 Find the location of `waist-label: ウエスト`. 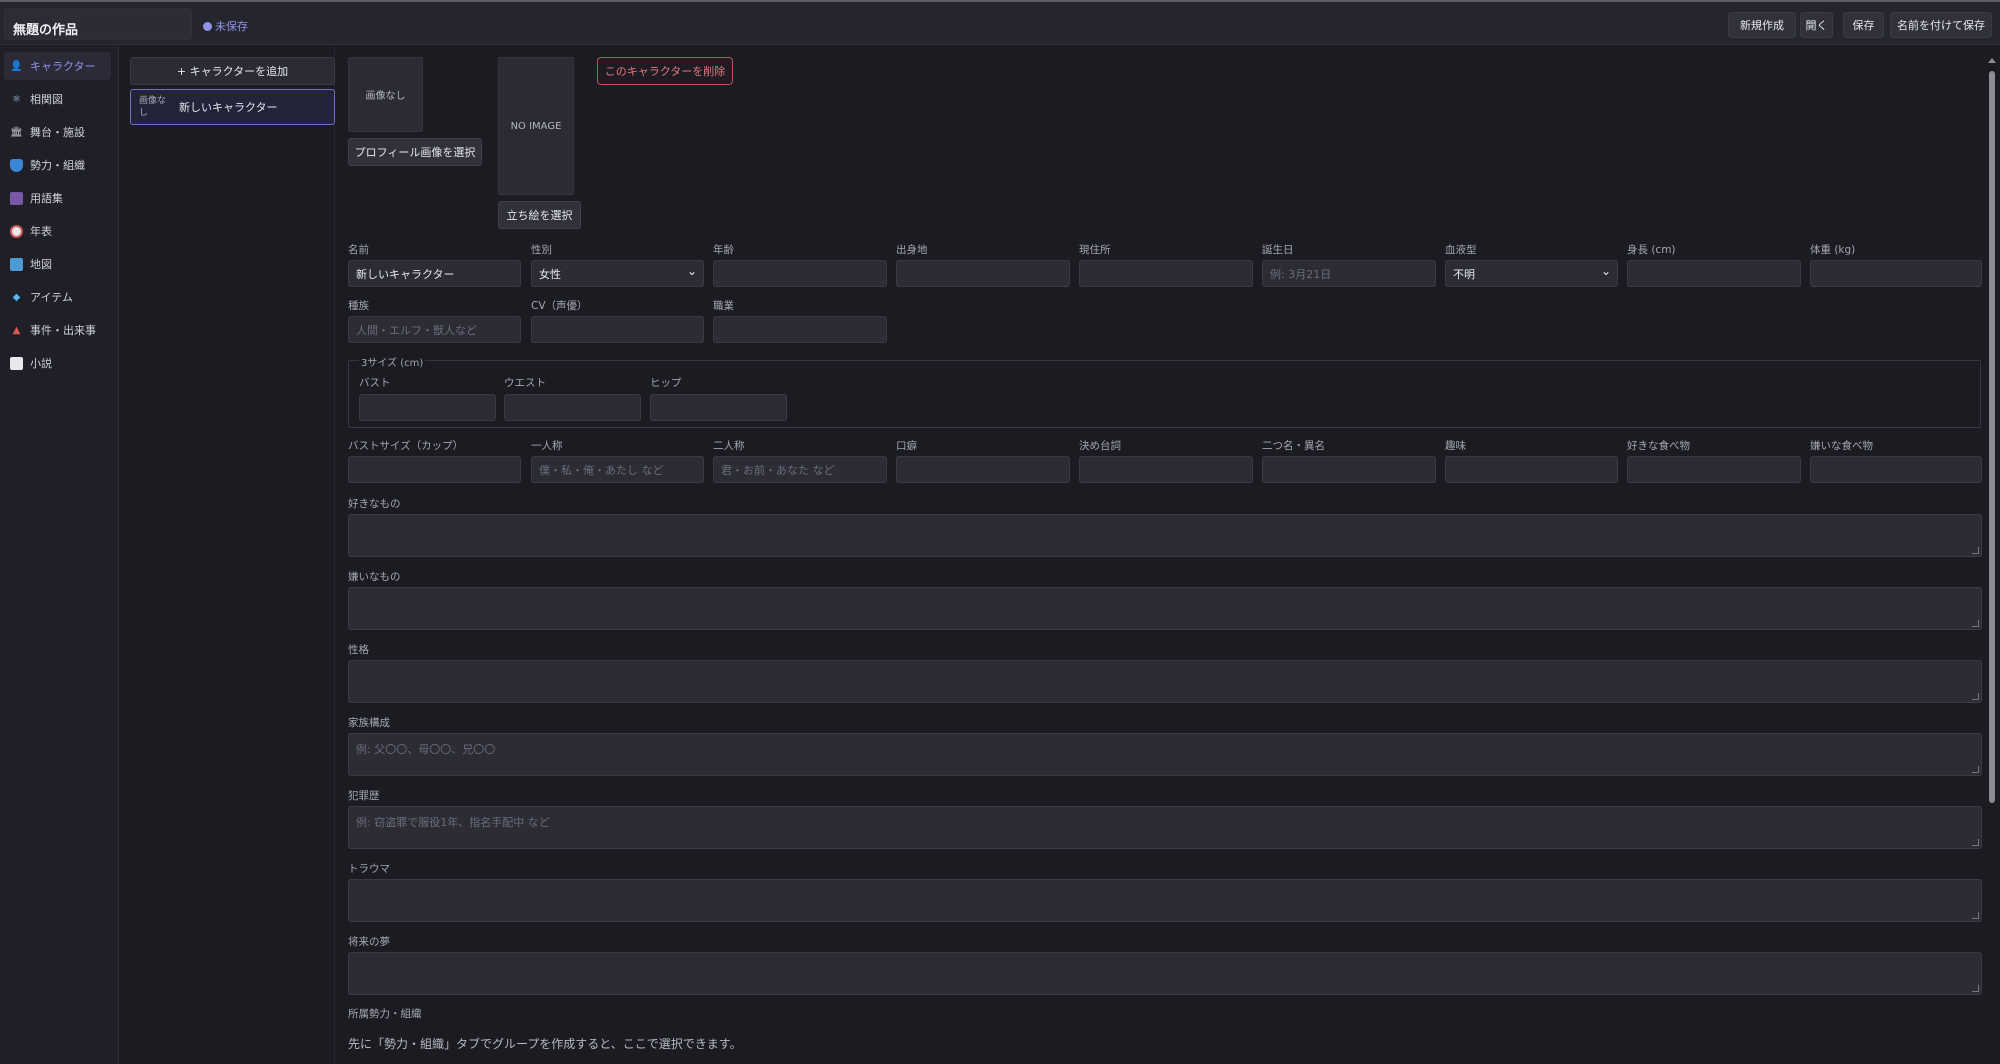

waist-label: ウエスト is located at coordinates (525, 383).